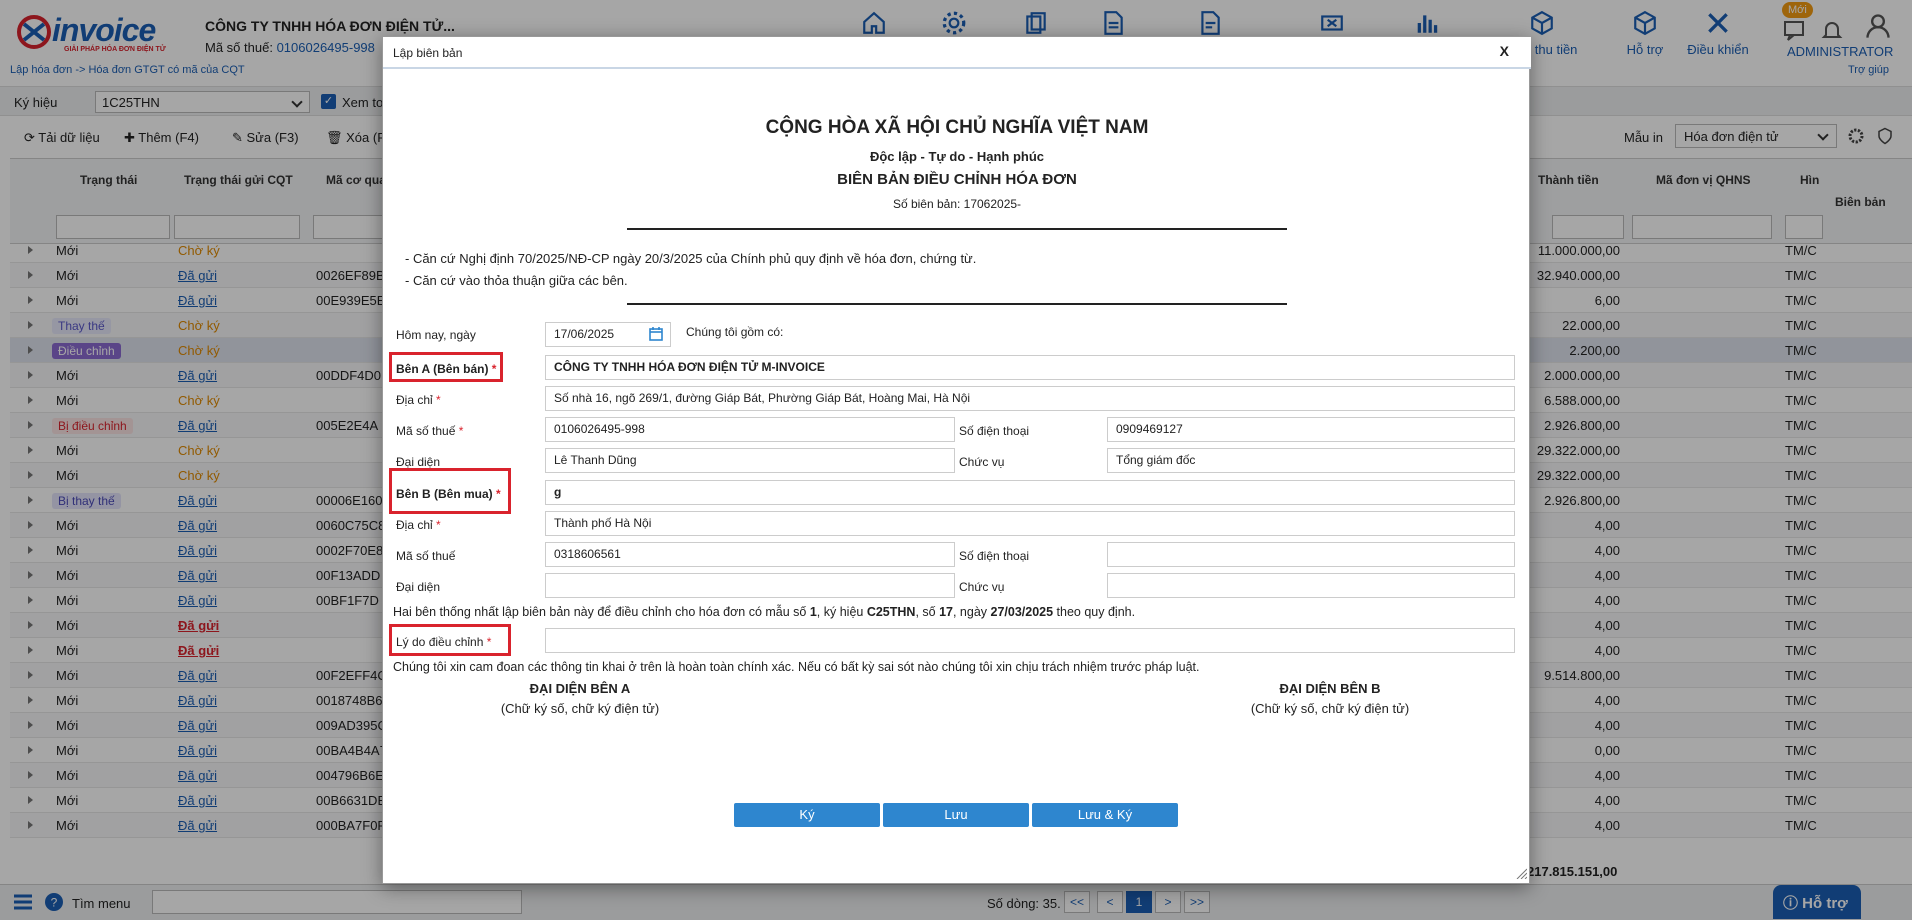 Image resolution: width=1912 pixels, height=920 pixels. I want to click on dialog-title: Lập biên bản, so click(428, 53).